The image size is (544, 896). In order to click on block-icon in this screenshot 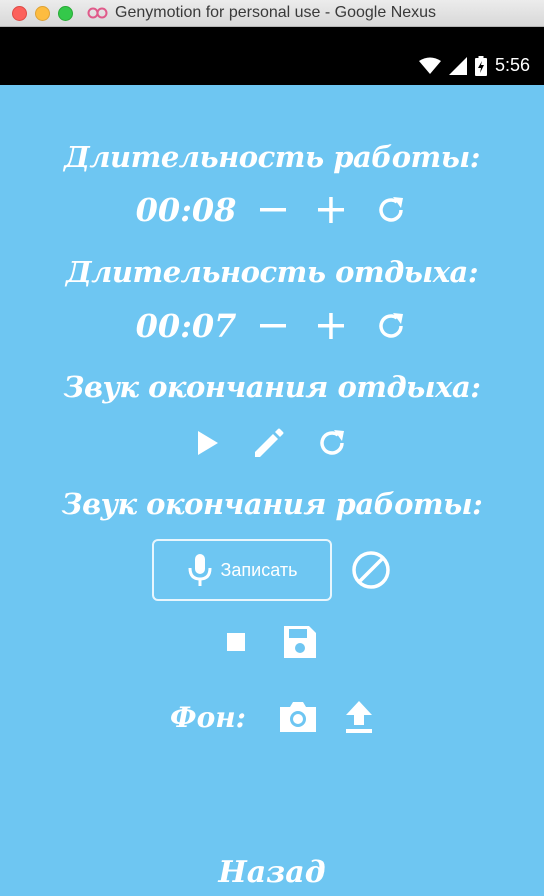, I will do `click(371, 570)`.